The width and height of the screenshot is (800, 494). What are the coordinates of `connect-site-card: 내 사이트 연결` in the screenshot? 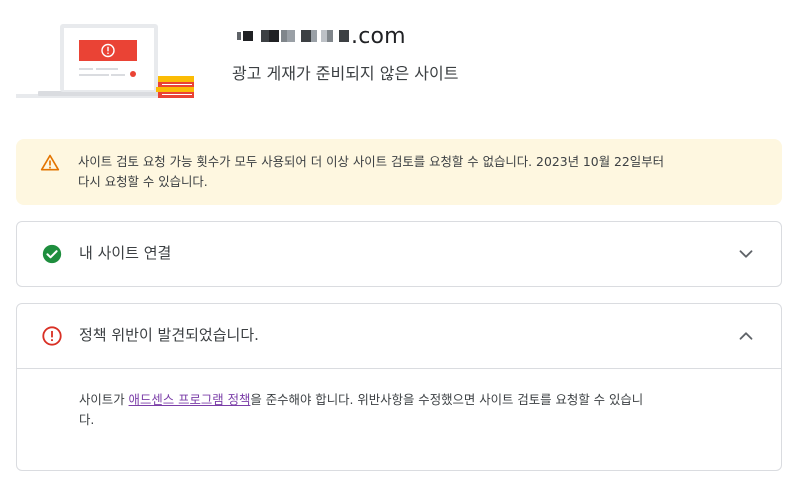 It's located at (399, 254).